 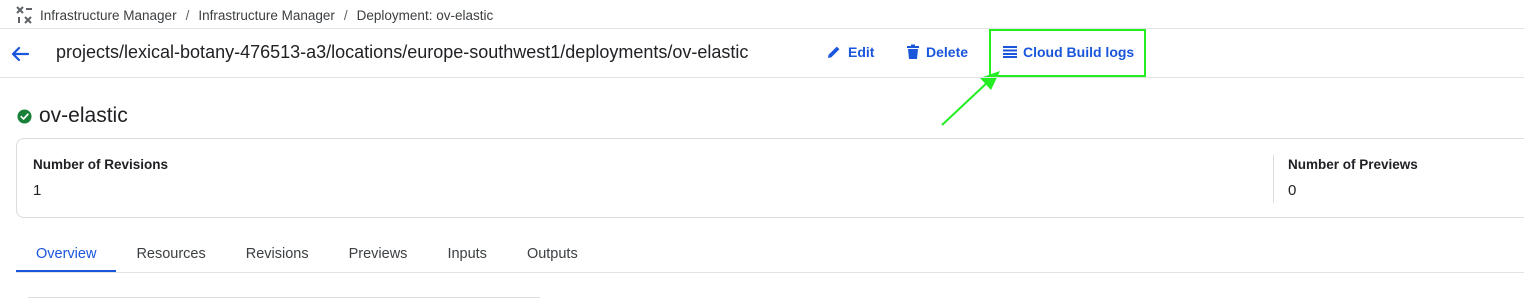 I want to click on check-circle-icon, so click(x=24, y=116).